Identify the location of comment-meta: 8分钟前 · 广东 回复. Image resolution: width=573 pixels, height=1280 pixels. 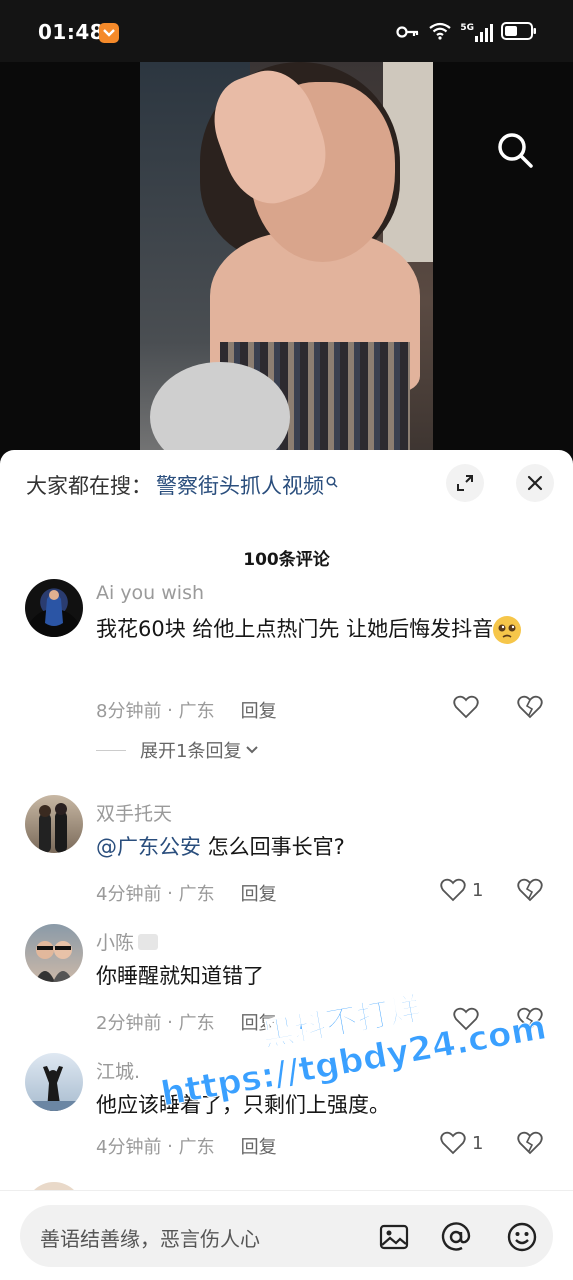
(186, 710).